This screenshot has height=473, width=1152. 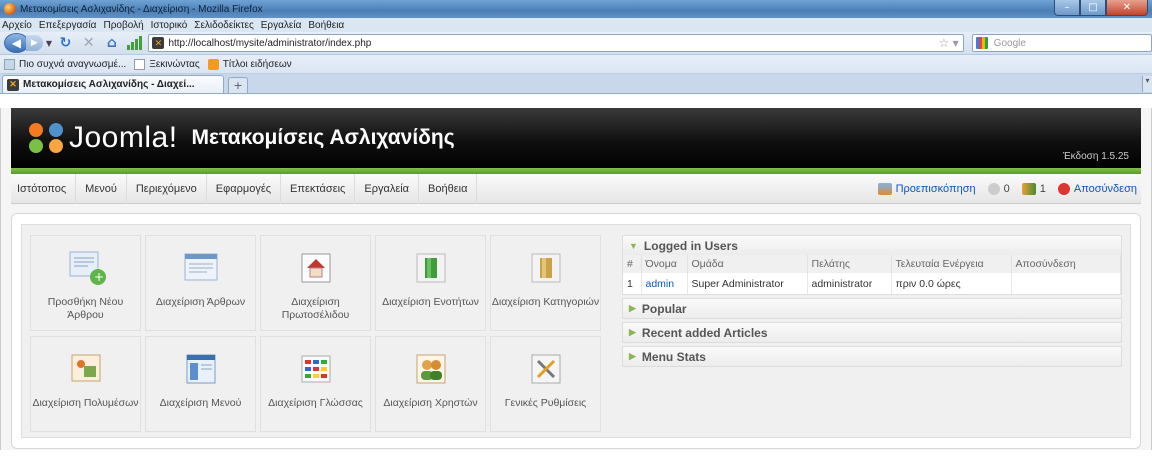 I want to click on menu-site: Ιστότοπος, so click(x=44, y=188).